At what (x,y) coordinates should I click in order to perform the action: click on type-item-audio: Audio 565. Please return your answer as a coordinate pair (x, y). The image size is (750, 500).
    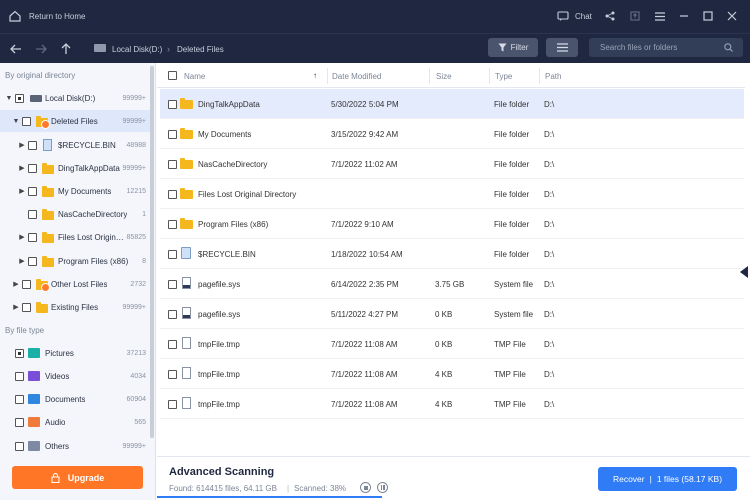
    Looking at the image, I should click on (75, 422).